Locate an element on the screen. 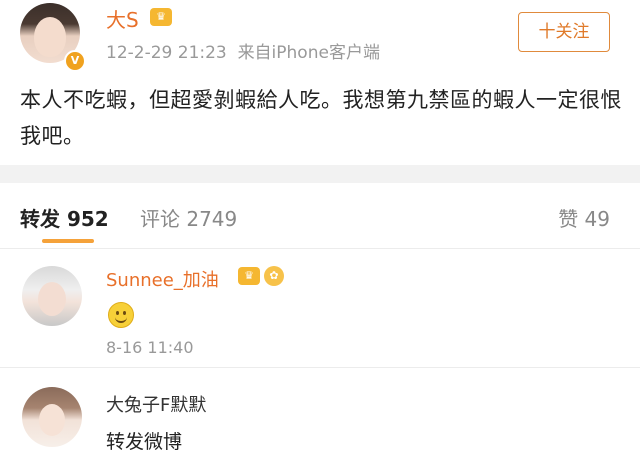 The image size is (640, 458). active-tab-indicator is located at coordinates (68, 241).